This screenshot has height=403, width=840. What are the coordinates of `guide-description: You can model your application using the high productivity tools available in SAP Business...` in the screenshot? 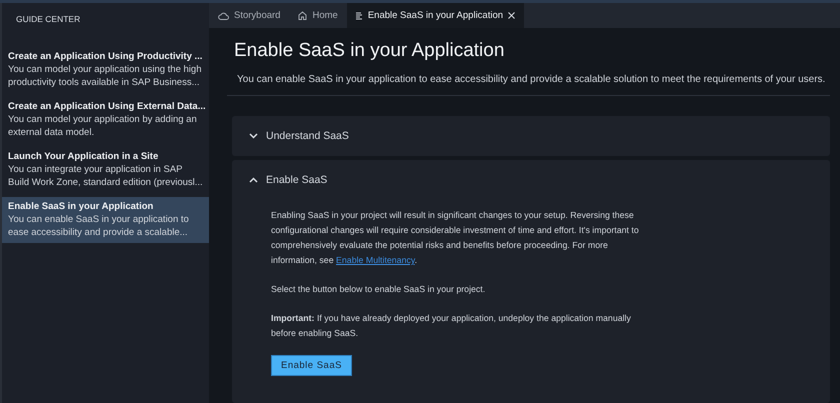 It's located at (105, 76).